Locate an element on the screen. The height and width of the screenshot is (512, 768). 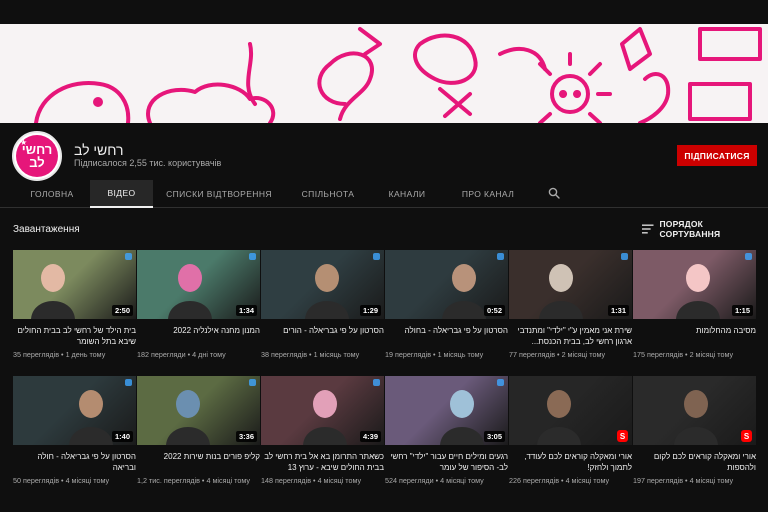
sort-button: ПОРЯДОК СОРТУВАННЯ is located at coordinates (702, 229).